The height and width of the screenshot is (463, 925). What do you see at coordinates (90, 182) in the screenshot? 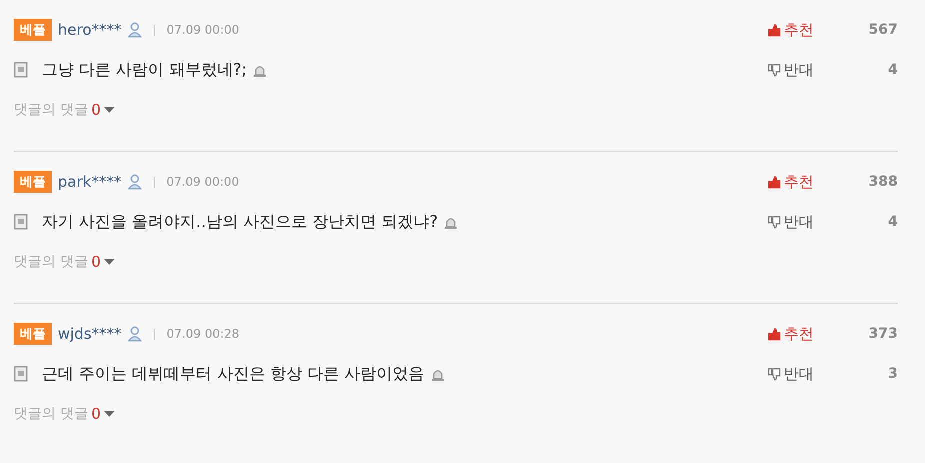
I see `username: park****` at bounding box center [90, 182].